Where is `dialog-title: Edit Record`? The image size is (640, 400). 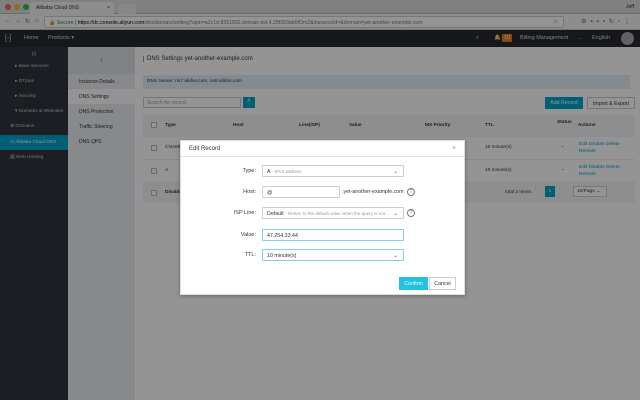 dialog-title: Edit Record is located at coordinates (322, 149).